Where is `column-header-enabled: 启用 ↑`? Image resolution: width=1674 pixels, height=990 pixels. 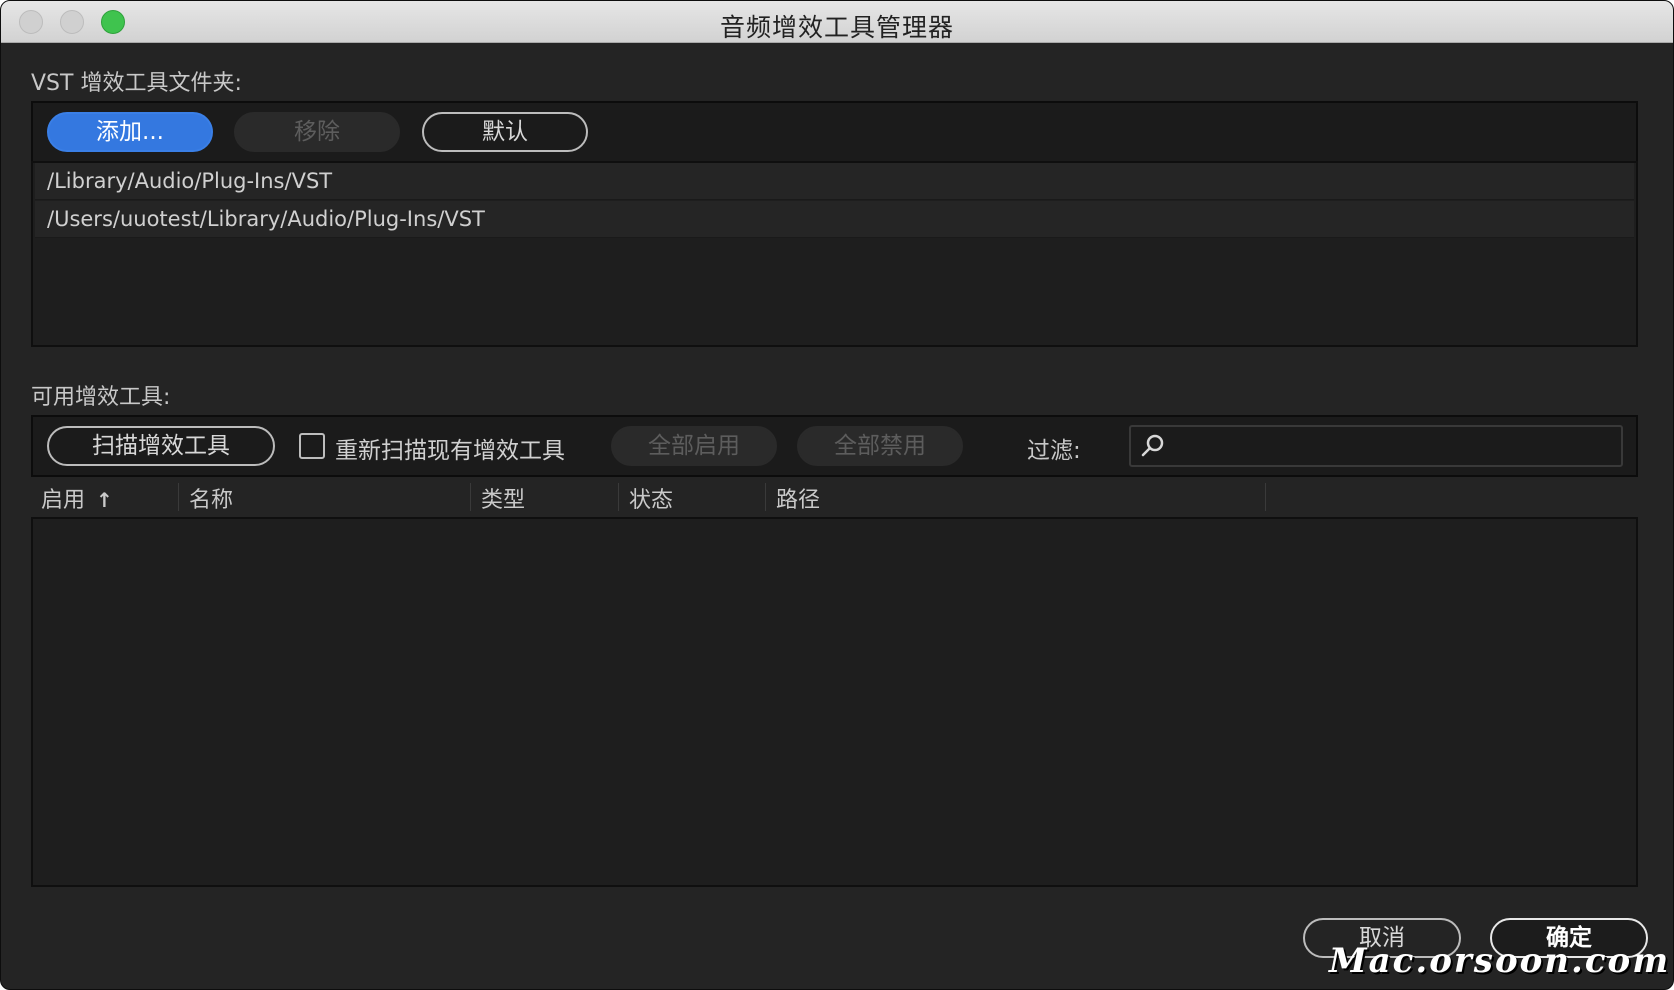 column-header-enabled: 启用 ↑ is located at coordinates (77, 498).